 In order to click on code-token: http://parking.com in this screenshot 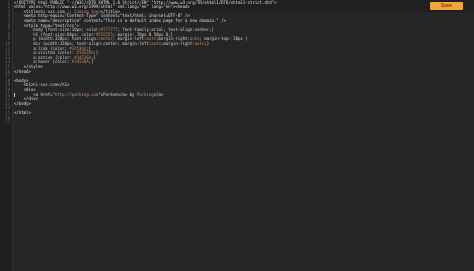, I will do `click(76, 94)`.